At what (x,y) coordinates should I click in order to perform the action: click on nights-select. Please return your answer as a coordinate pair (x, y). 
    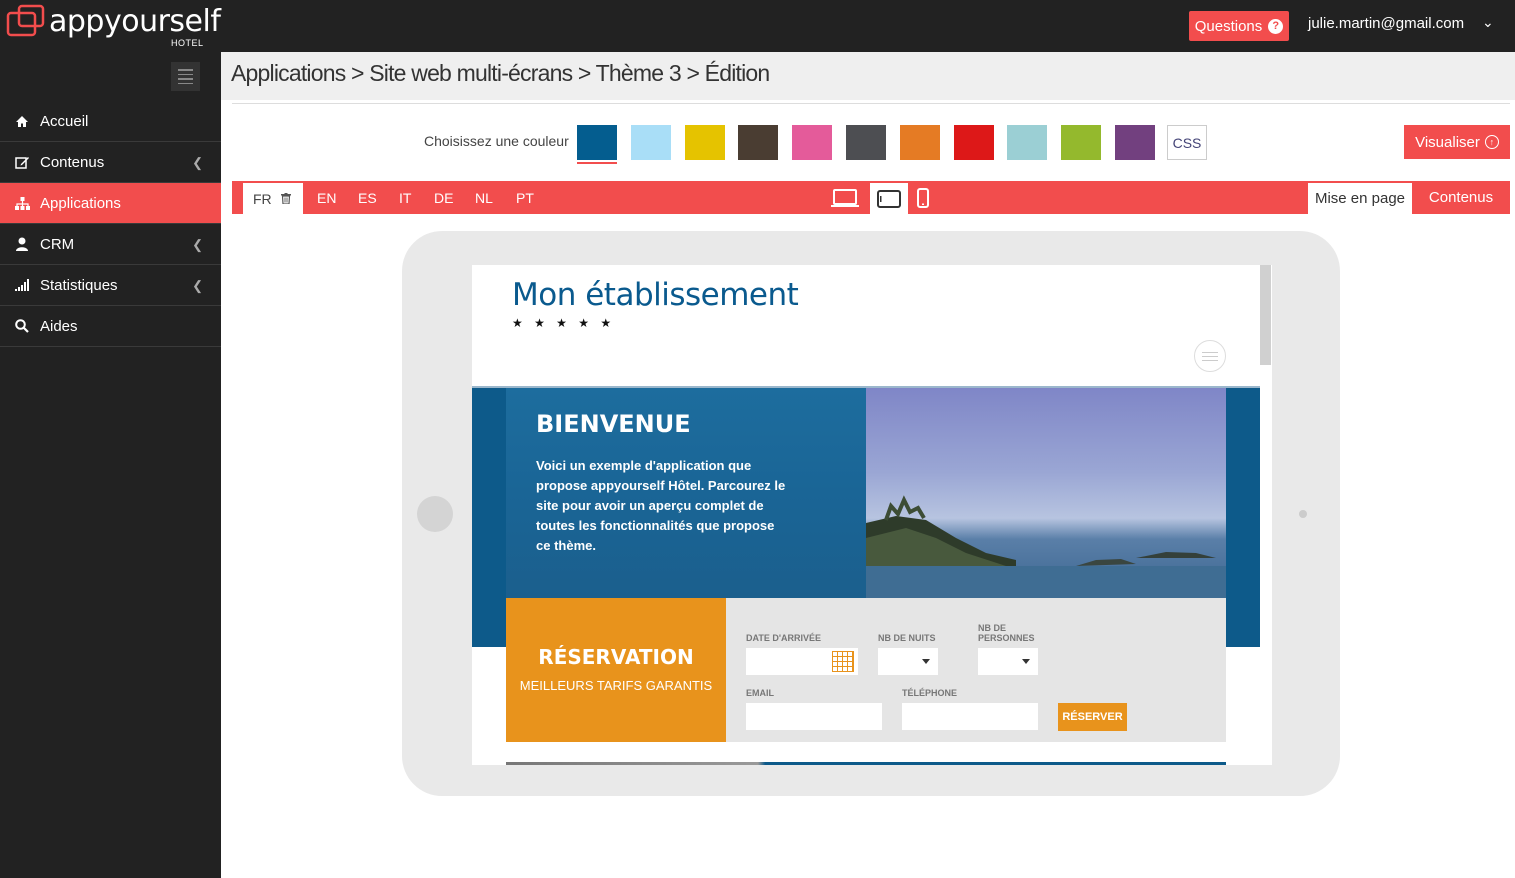
    Looking at the image, I should click on (908, 661).